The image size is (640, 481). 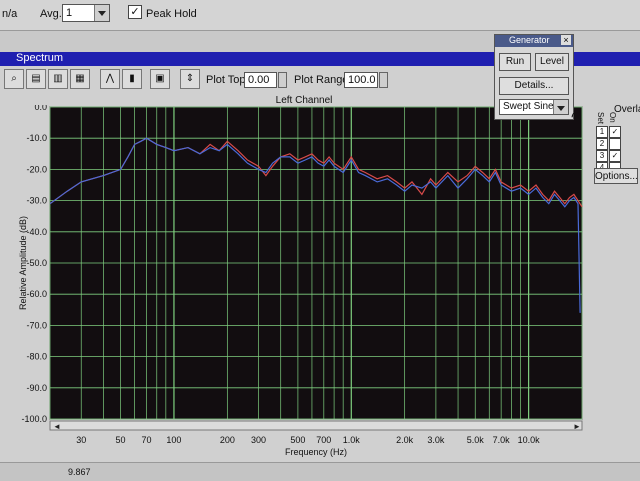 I want to click on avg-combo: 1, so click(x=86, y=13).